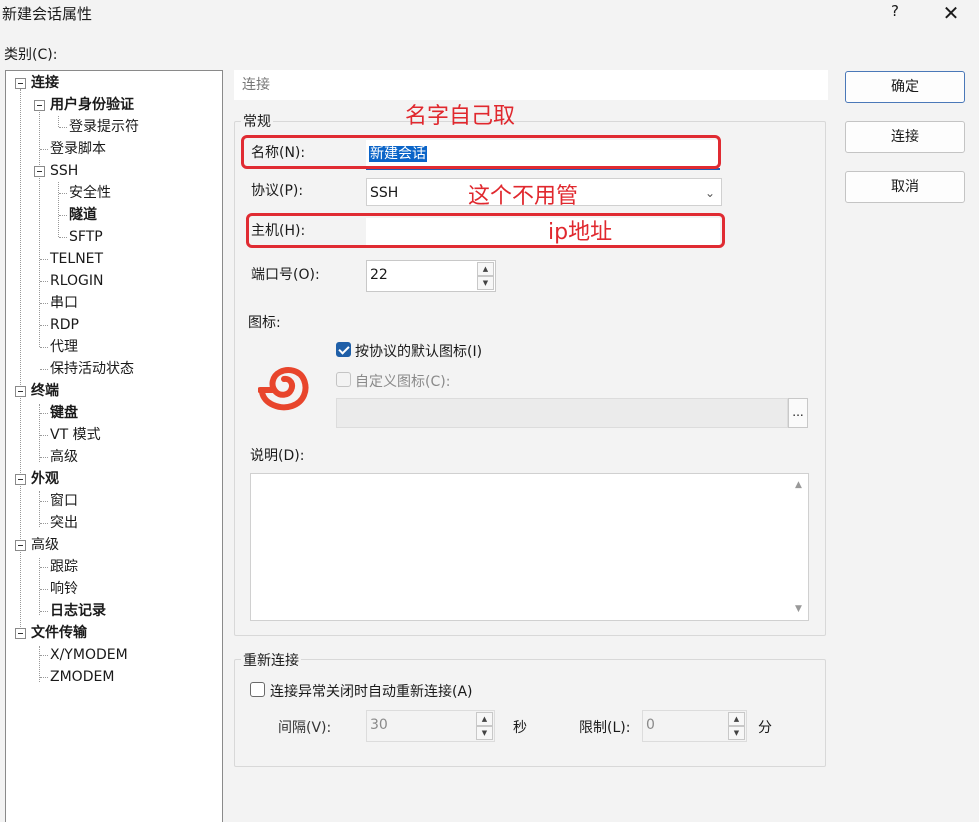  Describe the element at coordinates (523, 196) in the screenshot. I see `annotation-protocol-note: 这个不用管` at that location.